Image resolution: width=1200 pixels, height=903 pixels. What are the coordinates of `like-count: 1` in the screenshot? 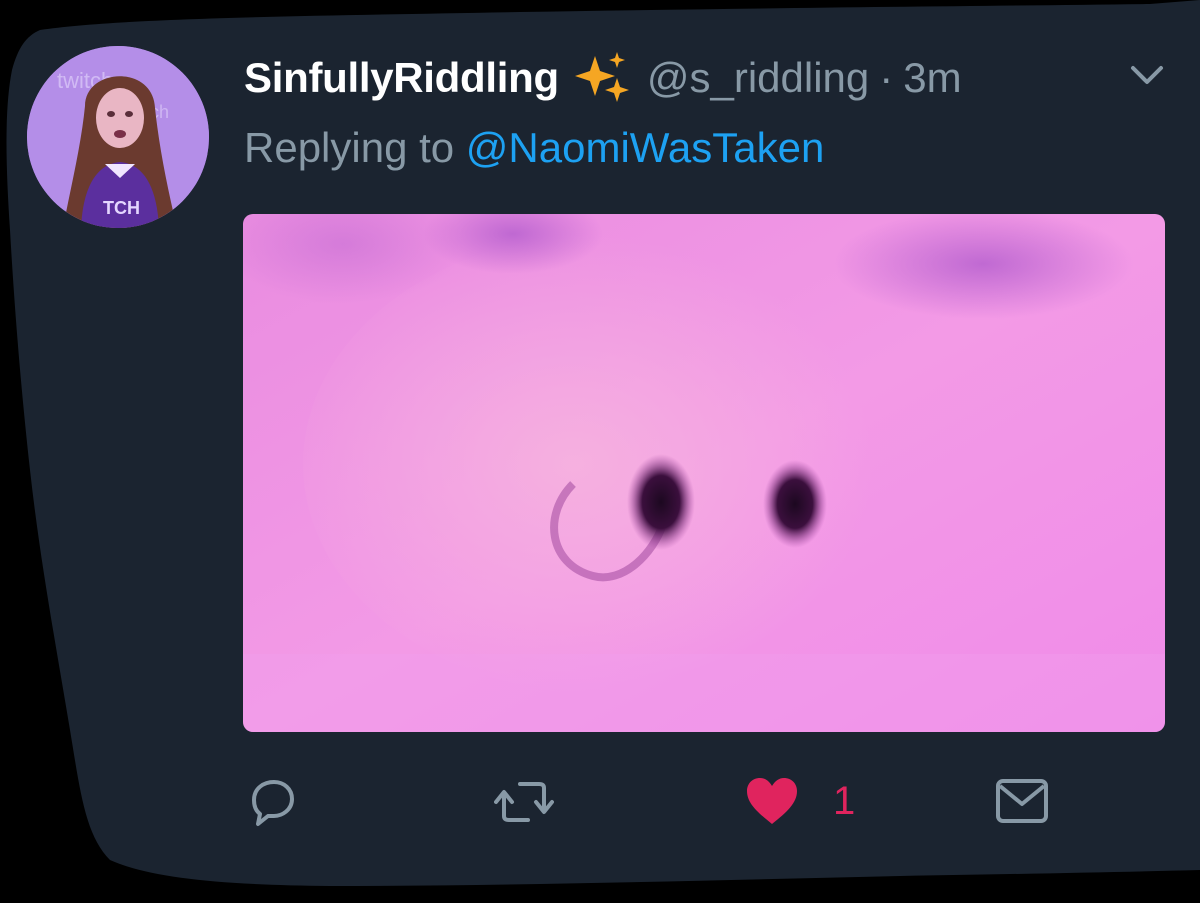 It's located at (844, 800).